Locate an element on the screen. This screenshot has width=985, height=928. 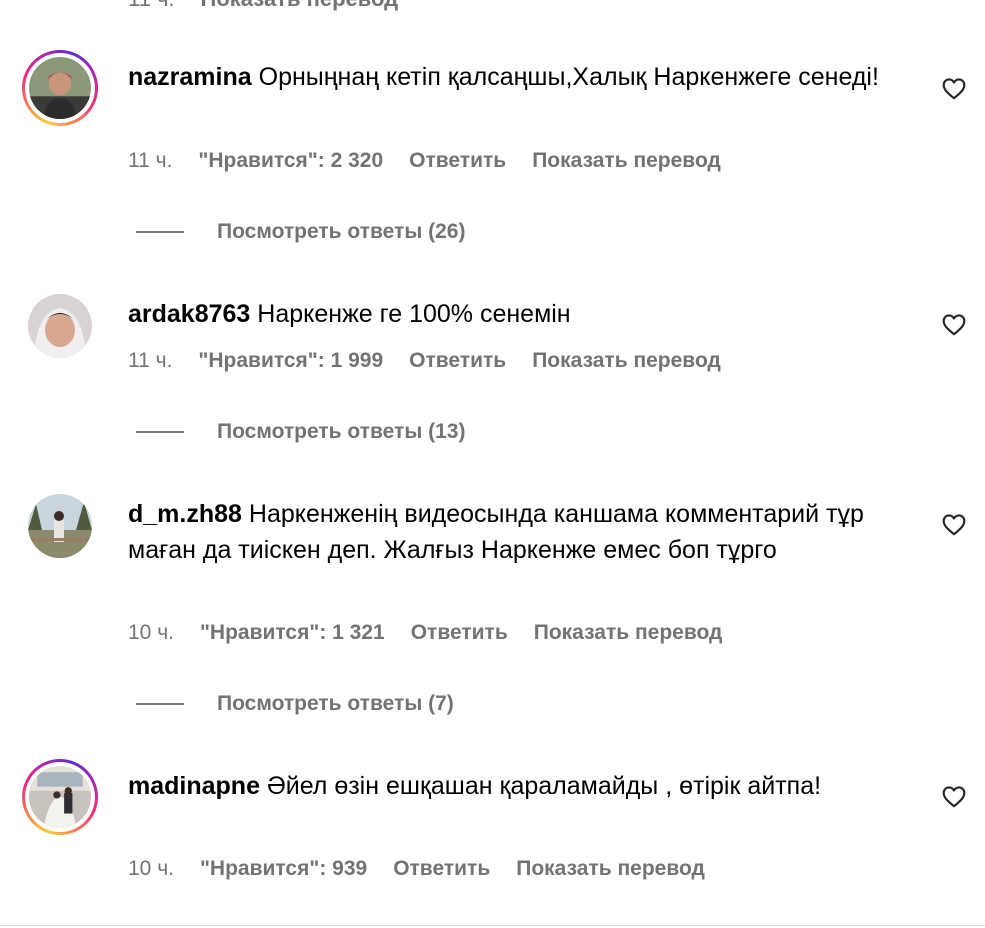
comment-text: Наркенже ге 100% сенемін is located at coordinates (414, 314).